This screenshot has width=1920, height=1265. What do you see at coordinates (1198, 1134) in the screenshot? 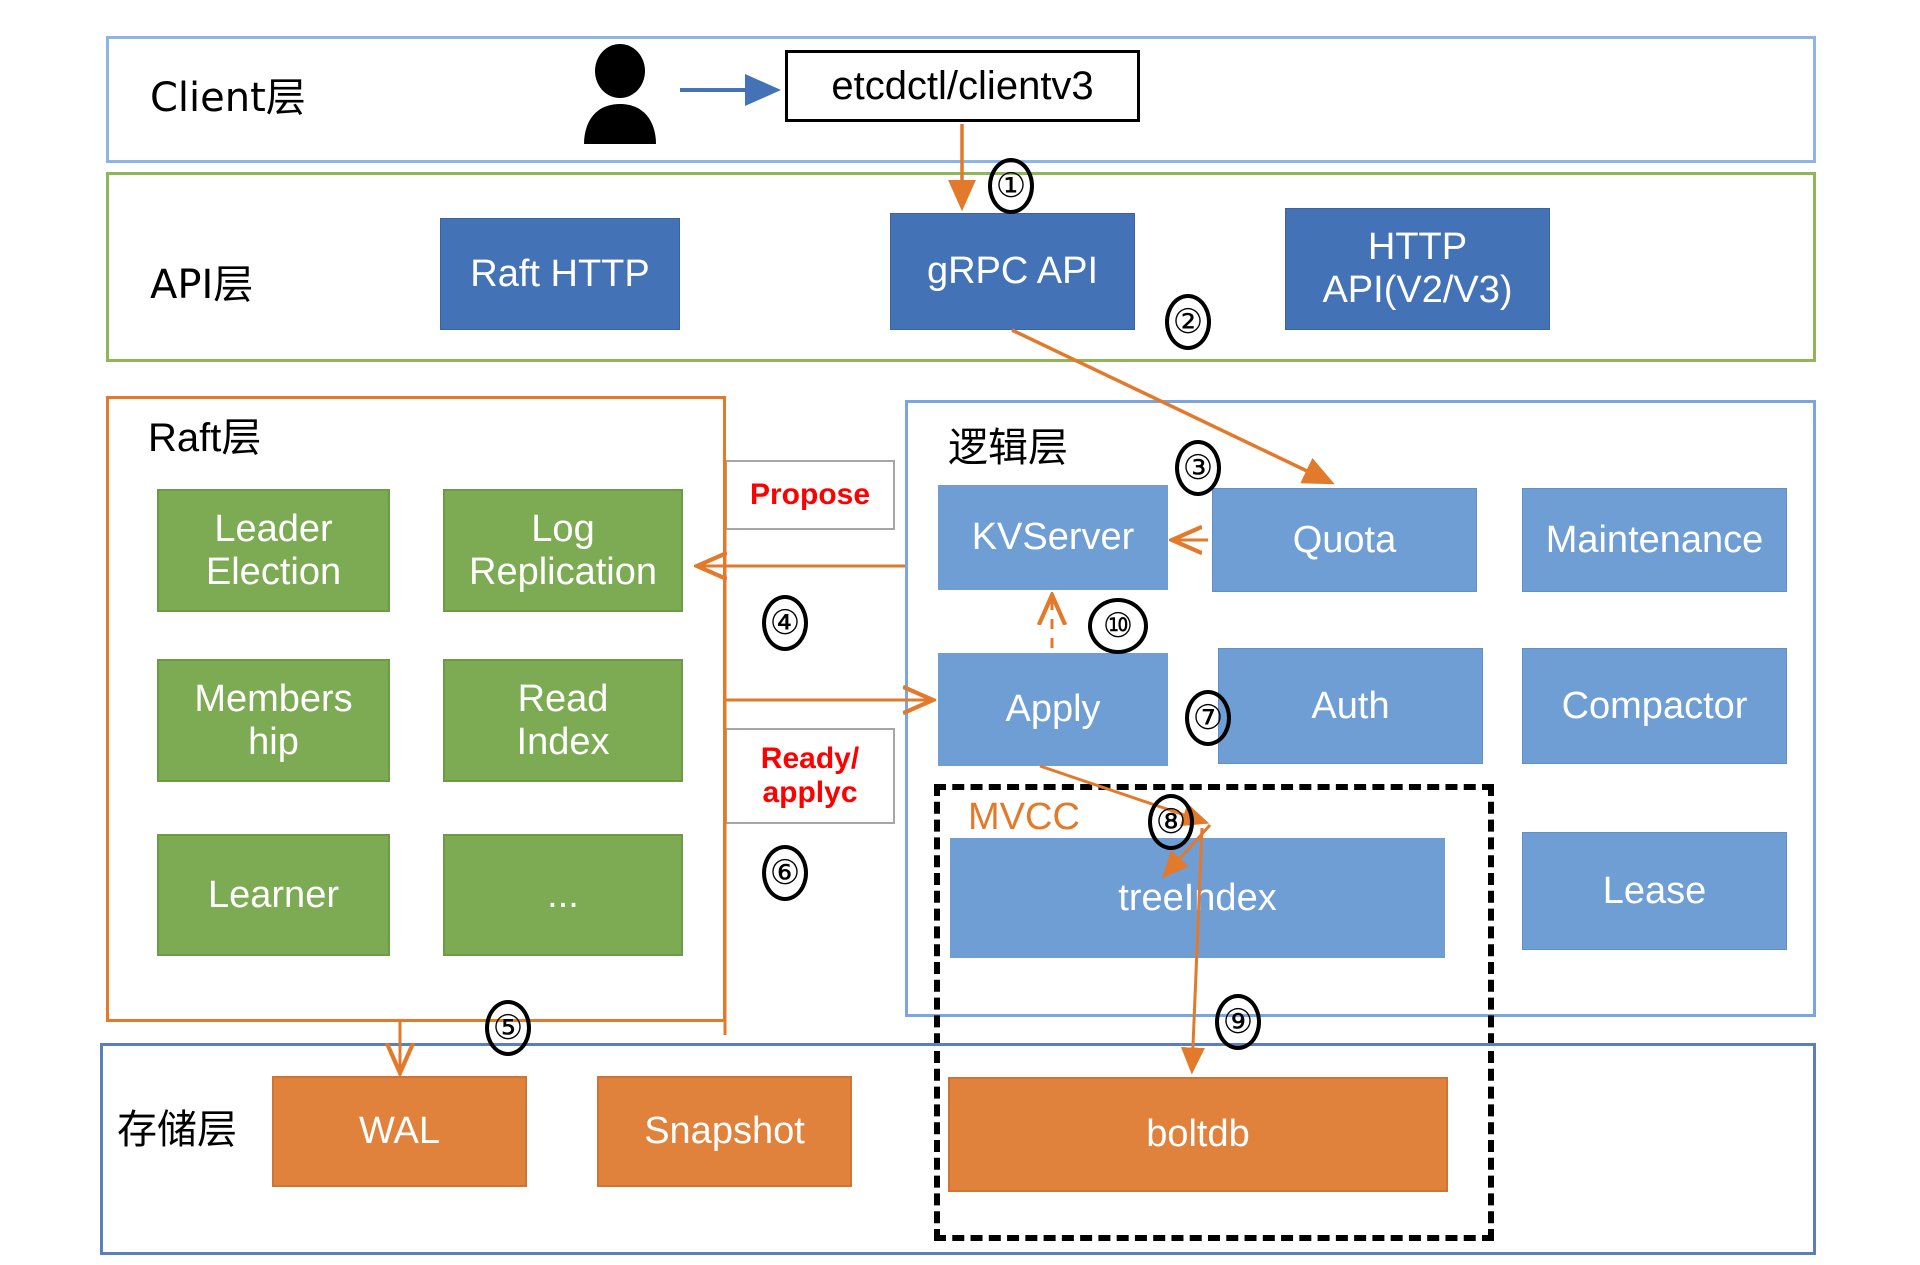
I see `storage-node-boltdb: boltdb` at bounding box center [1198, 1134].